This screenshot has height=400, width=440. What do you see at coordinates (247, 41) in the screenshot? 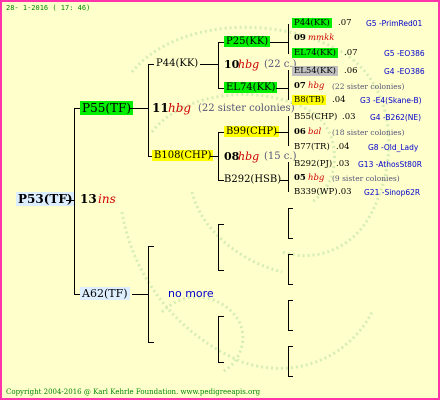
I see `gen3-p25-id: P25(KK)` at bounding box center [247, 41].